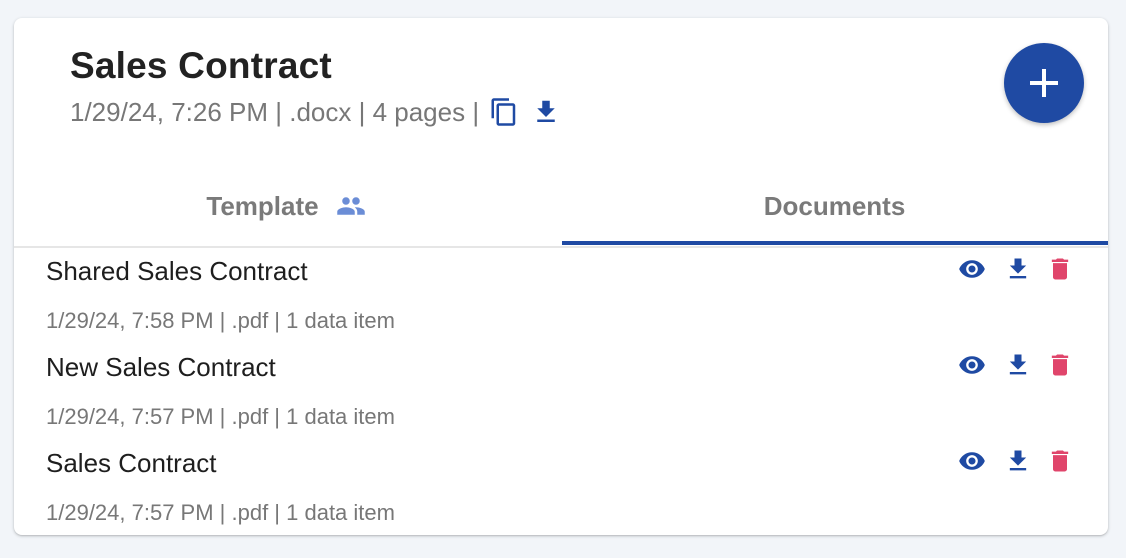 The image size is (1126, 558). What do you see at coordinates (201, 65) in the screenshot?
I see `page-title: Sales Contract` at bounding box center [201, 65].